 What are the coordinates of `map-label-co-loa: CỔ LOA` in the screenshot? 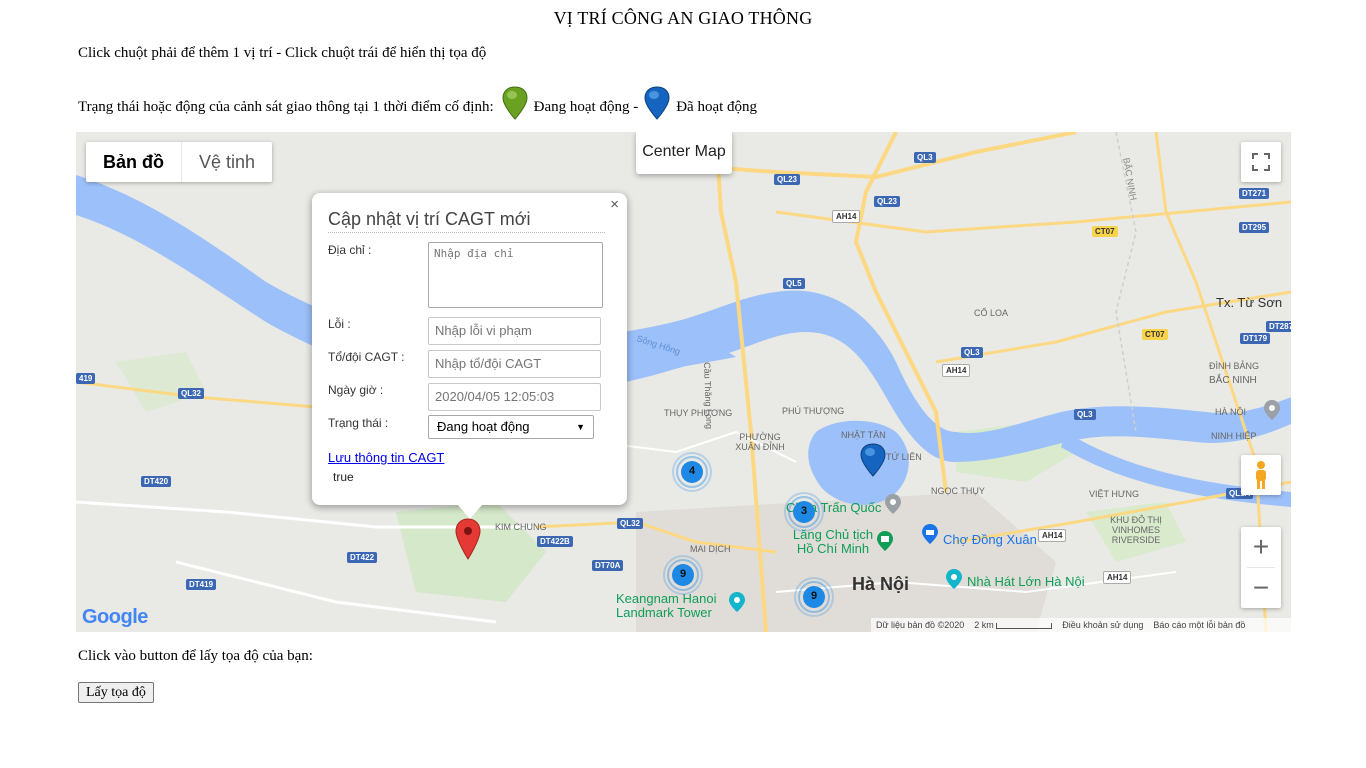 It's located at (991, 313).